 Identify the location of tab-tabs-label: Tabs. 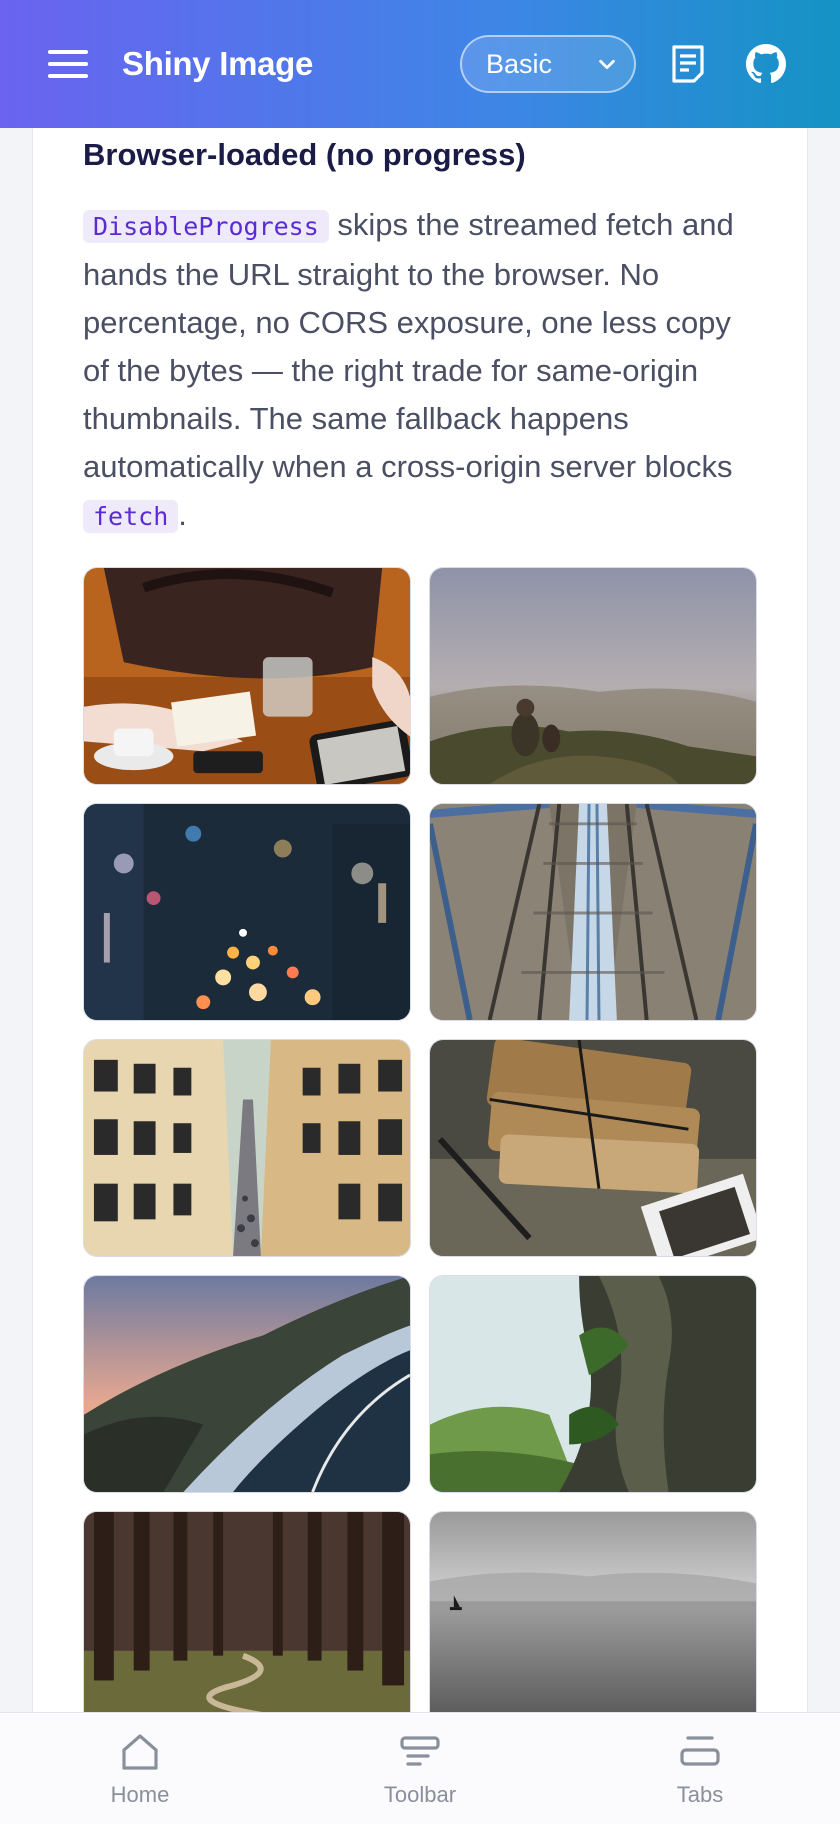
(700, 1794).